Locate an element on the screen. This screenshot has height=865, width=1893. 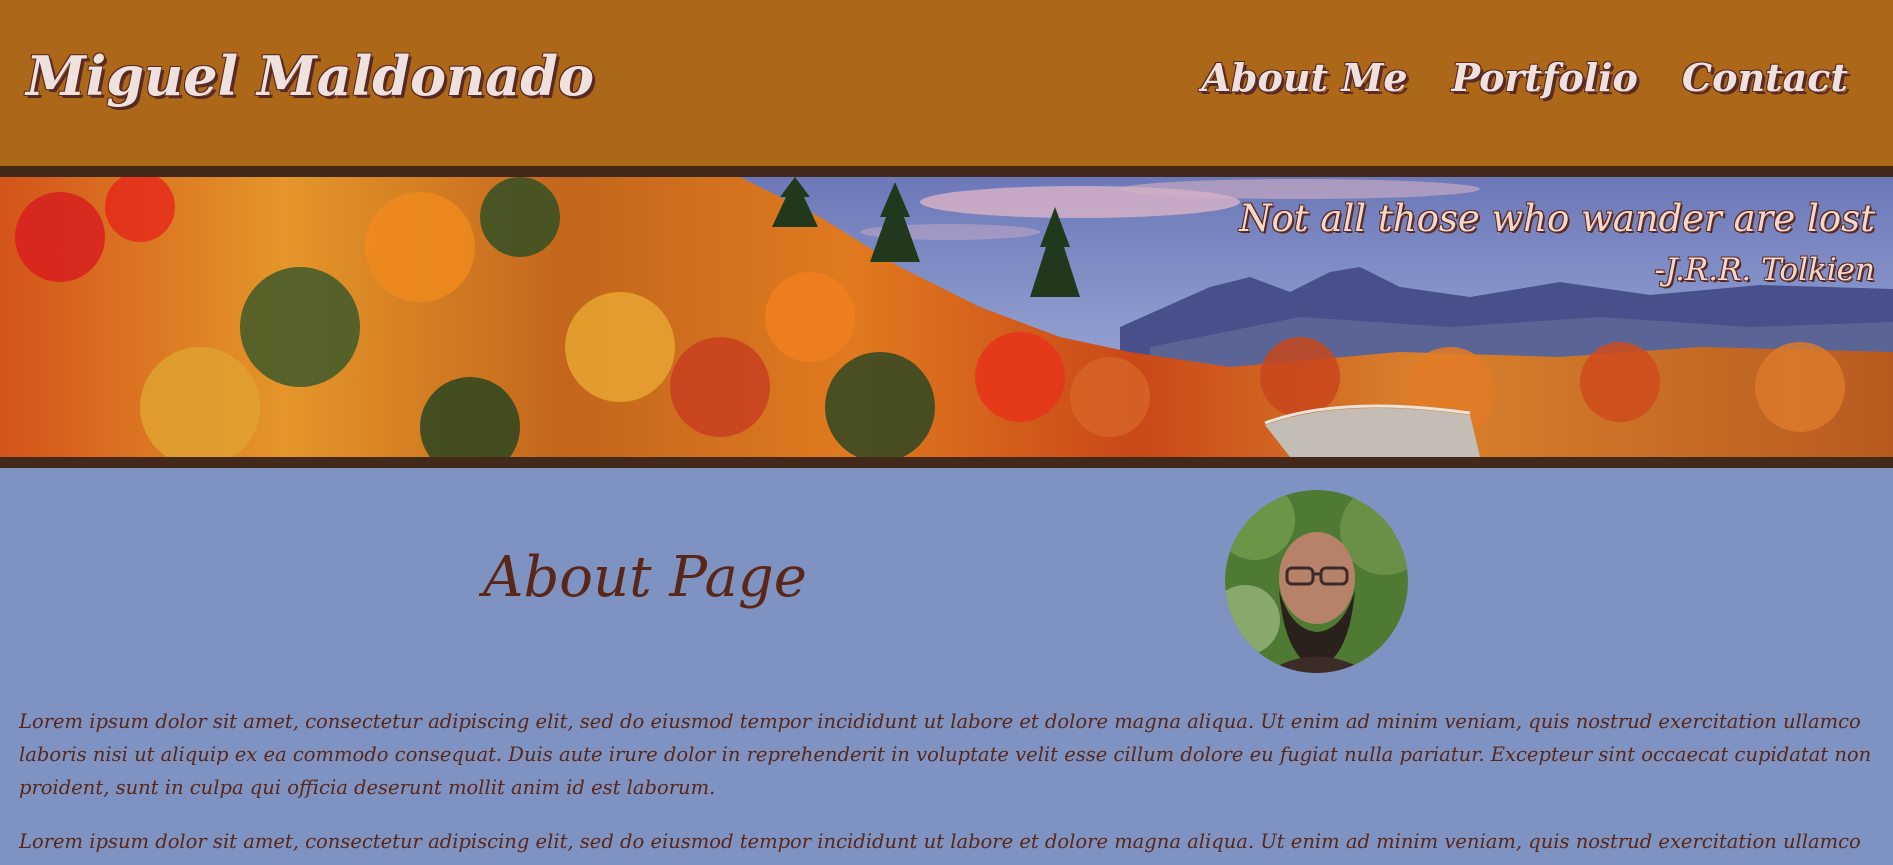
banner-top-border is located at coordinates (946, 171).